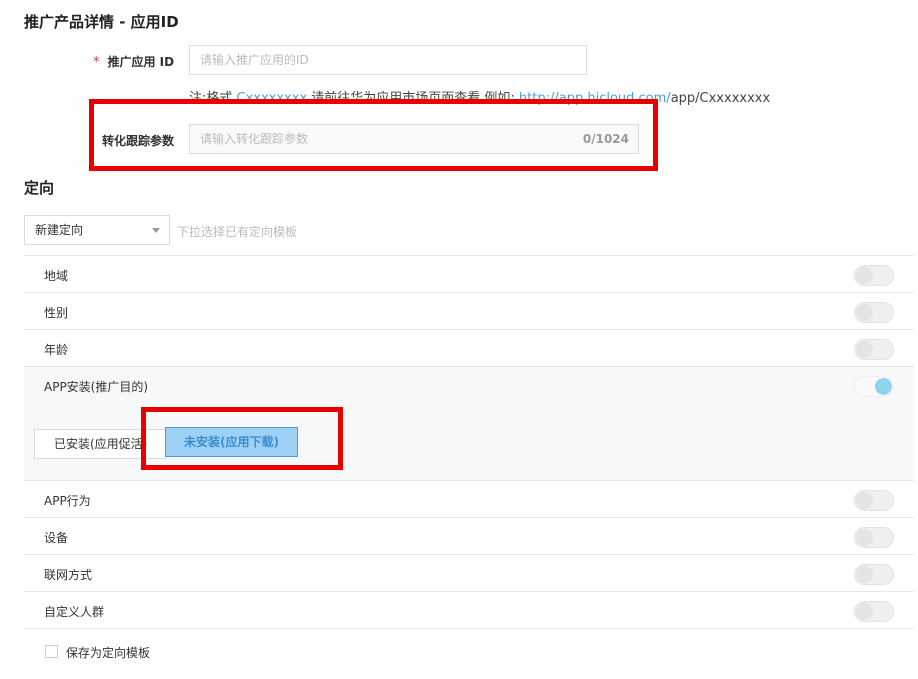 Image resolution: width=918 pixels, height=679 pixels. I want to click on row-label: APP行为, so click(67, 501).